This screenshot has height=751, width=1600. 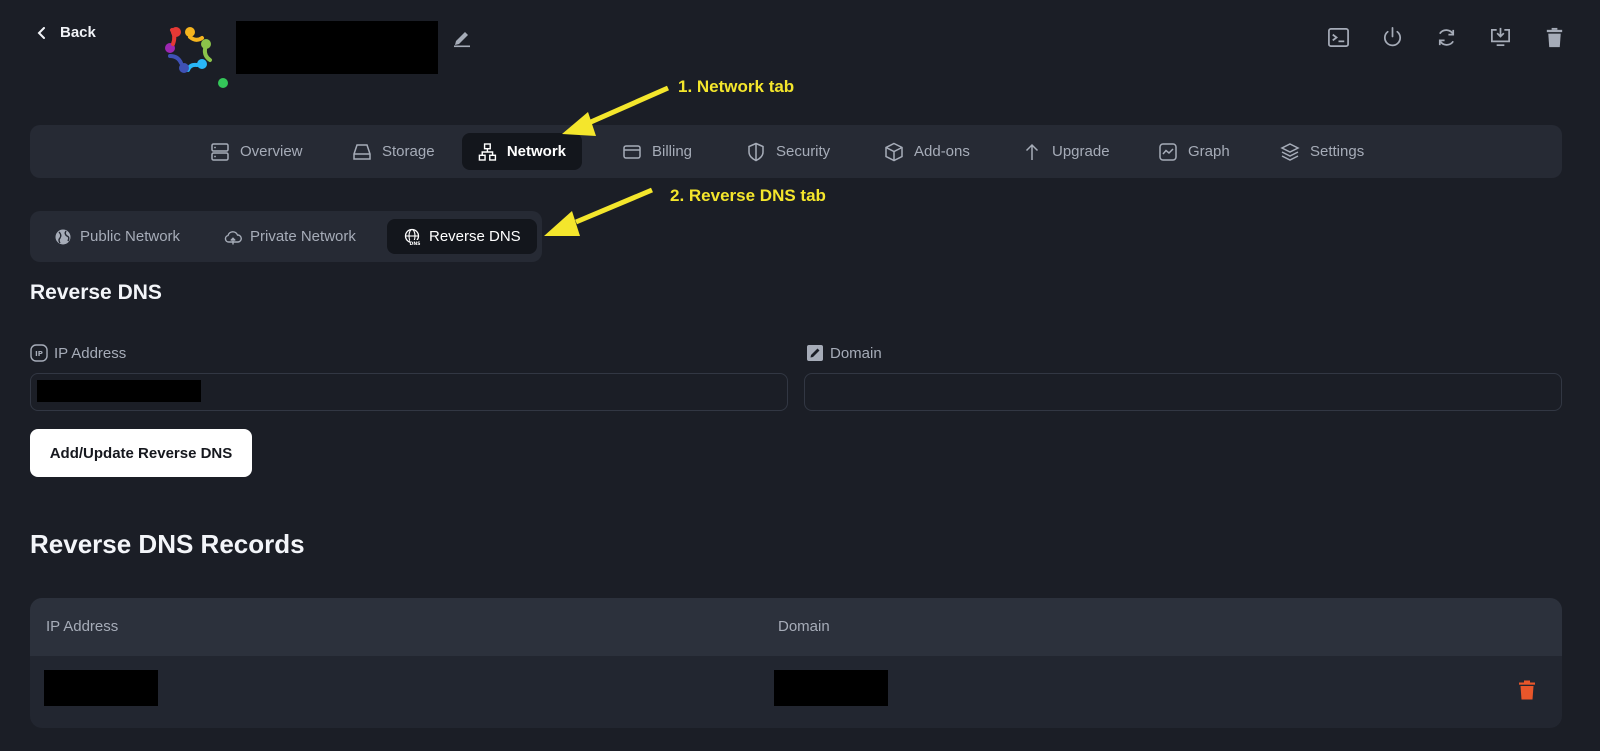 I want to click on snapshot-download-icon, so click(x=1500, y=36).